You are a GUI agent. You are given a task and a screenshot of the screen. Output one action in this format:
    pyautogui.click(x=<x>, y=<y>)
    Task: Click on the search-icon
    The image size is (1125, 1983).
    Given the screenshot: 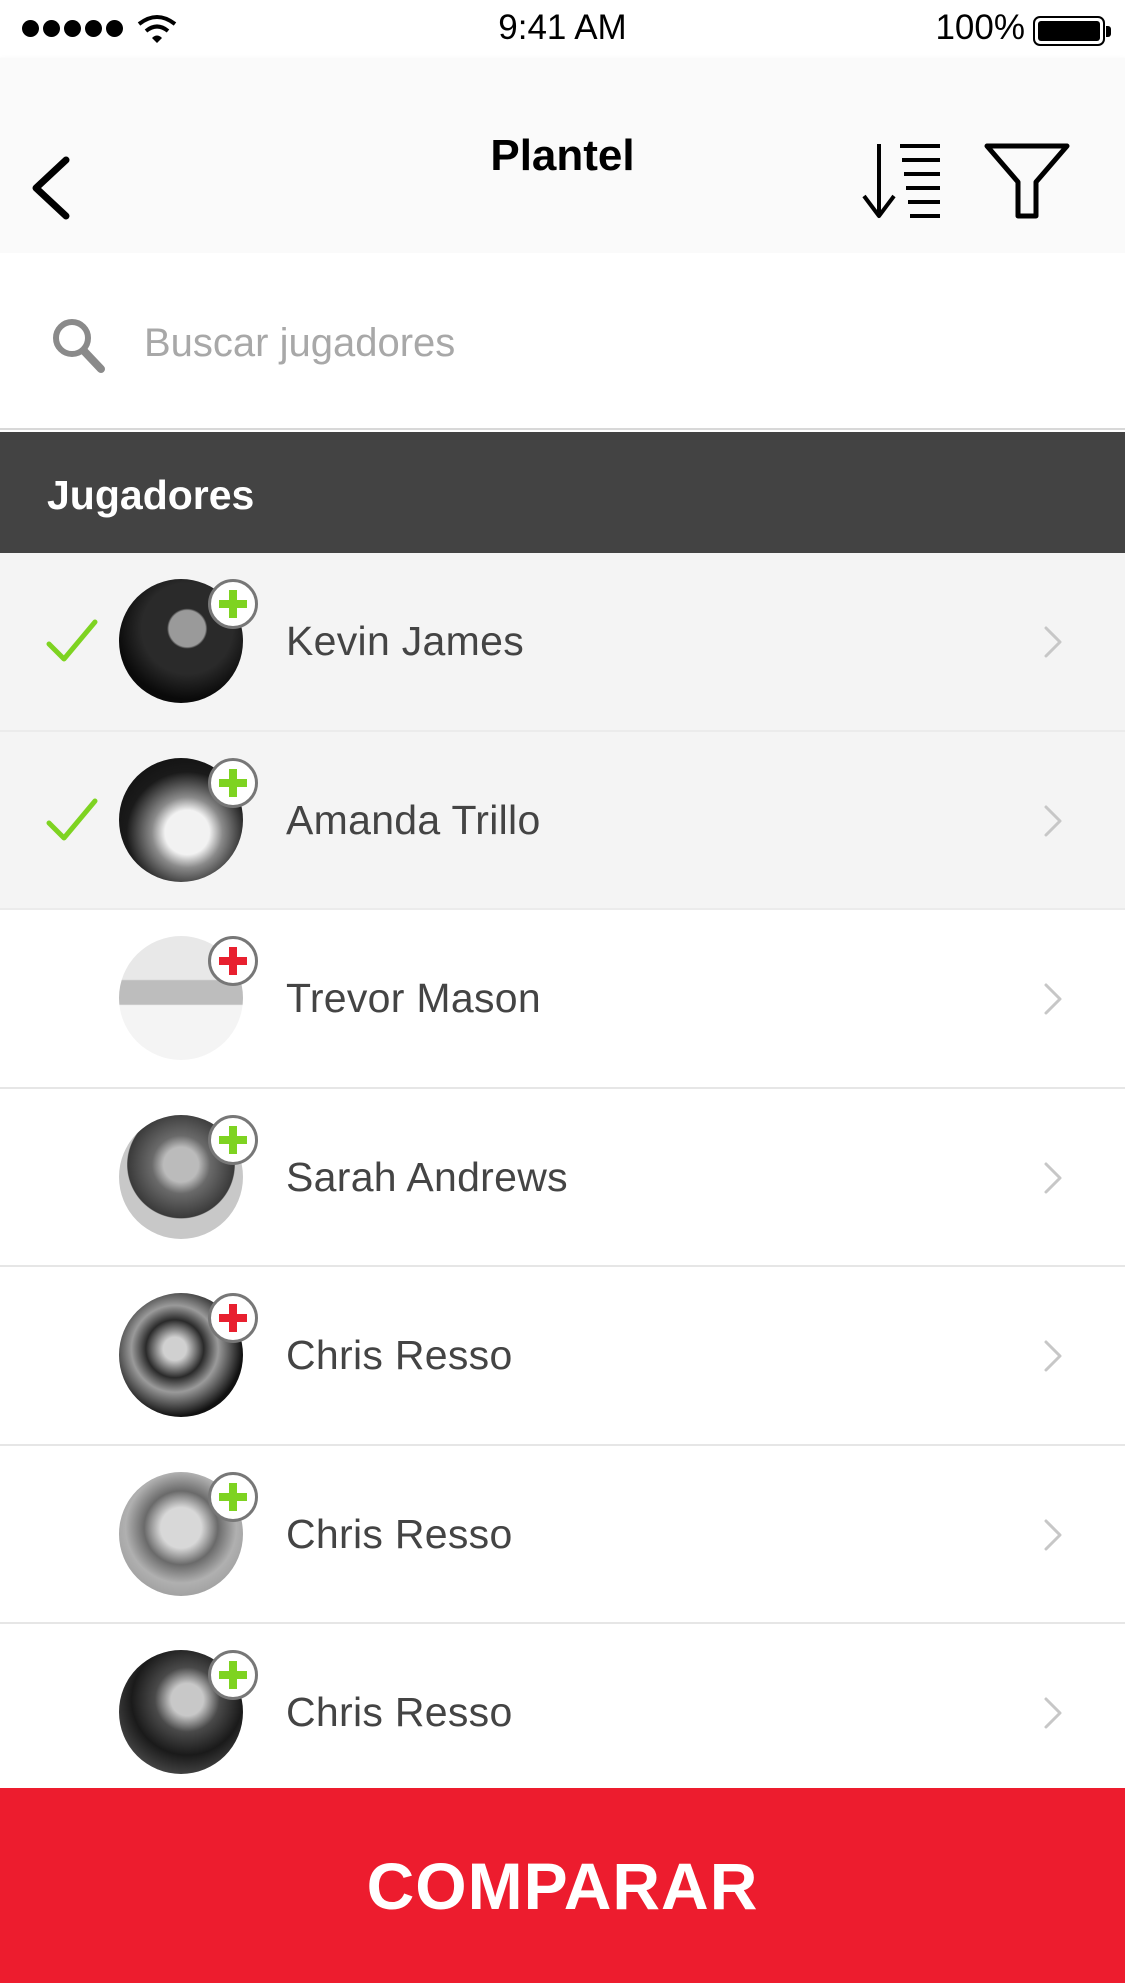 What is the action you would take?
    pyautogui.click(x=79, y=346)
    